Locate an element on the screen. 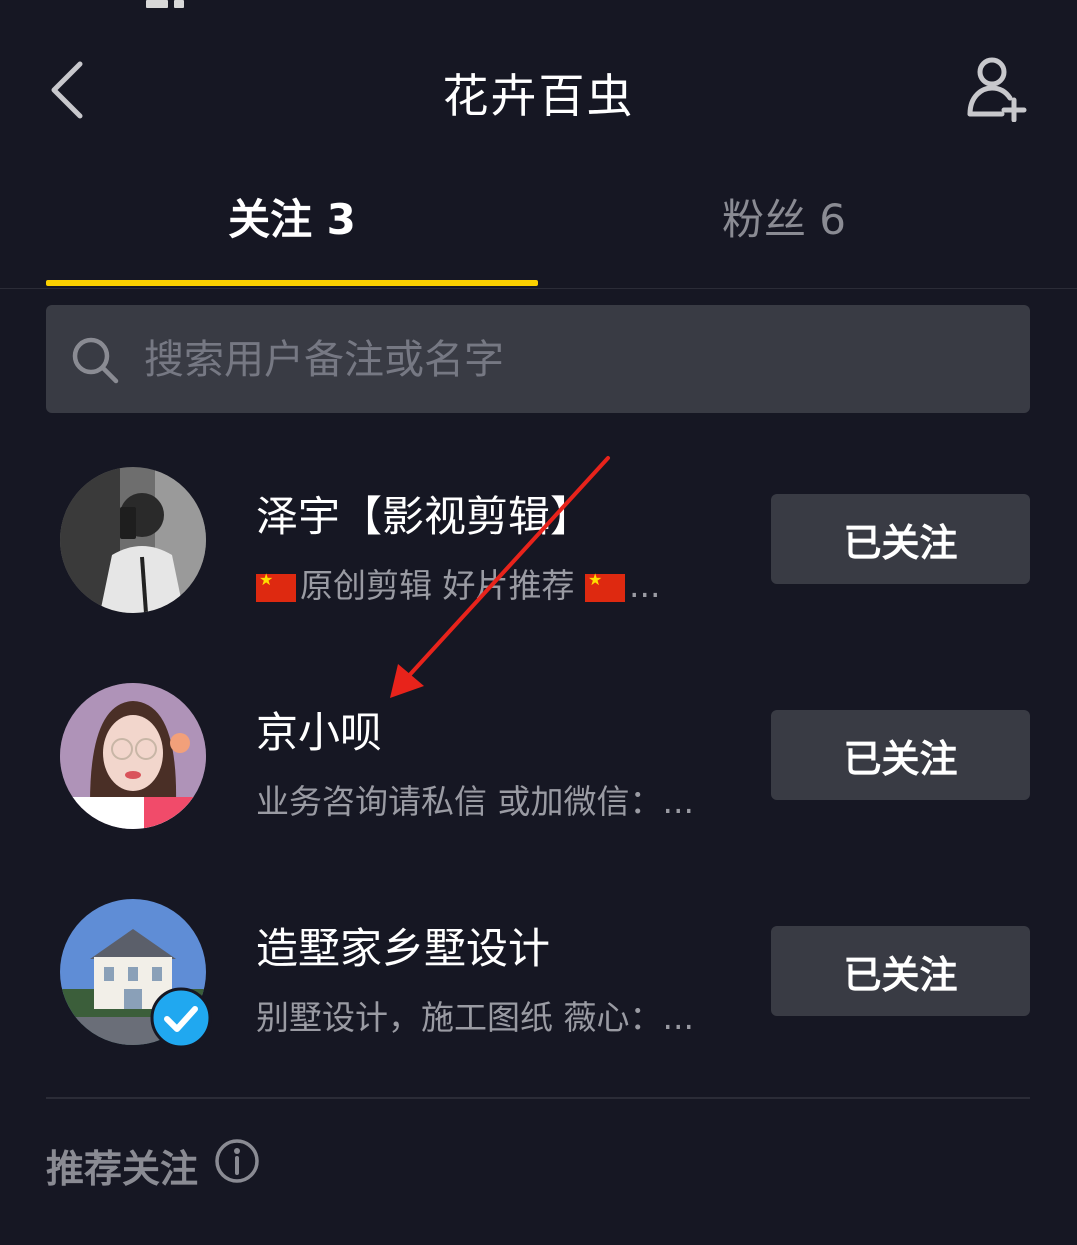  tab-bar: 关注 3 粉丝 6 is located at coordinates (538, 234).